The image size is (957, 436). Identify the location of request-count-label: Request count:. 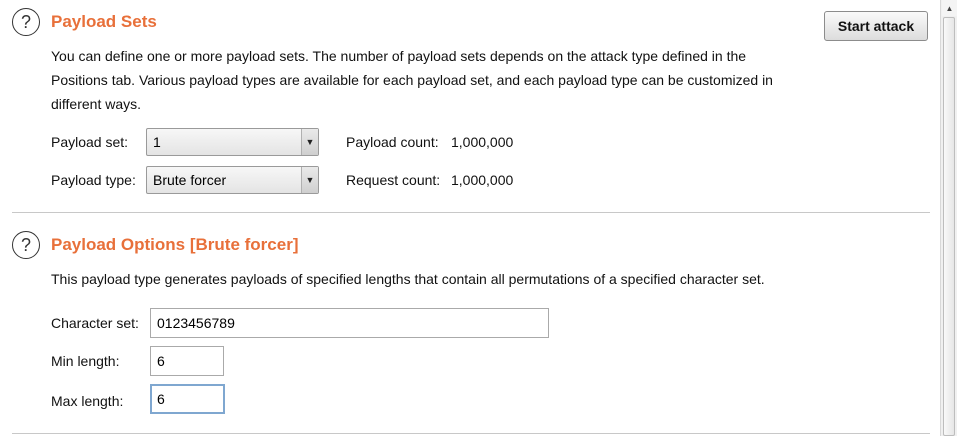
(393, 180).